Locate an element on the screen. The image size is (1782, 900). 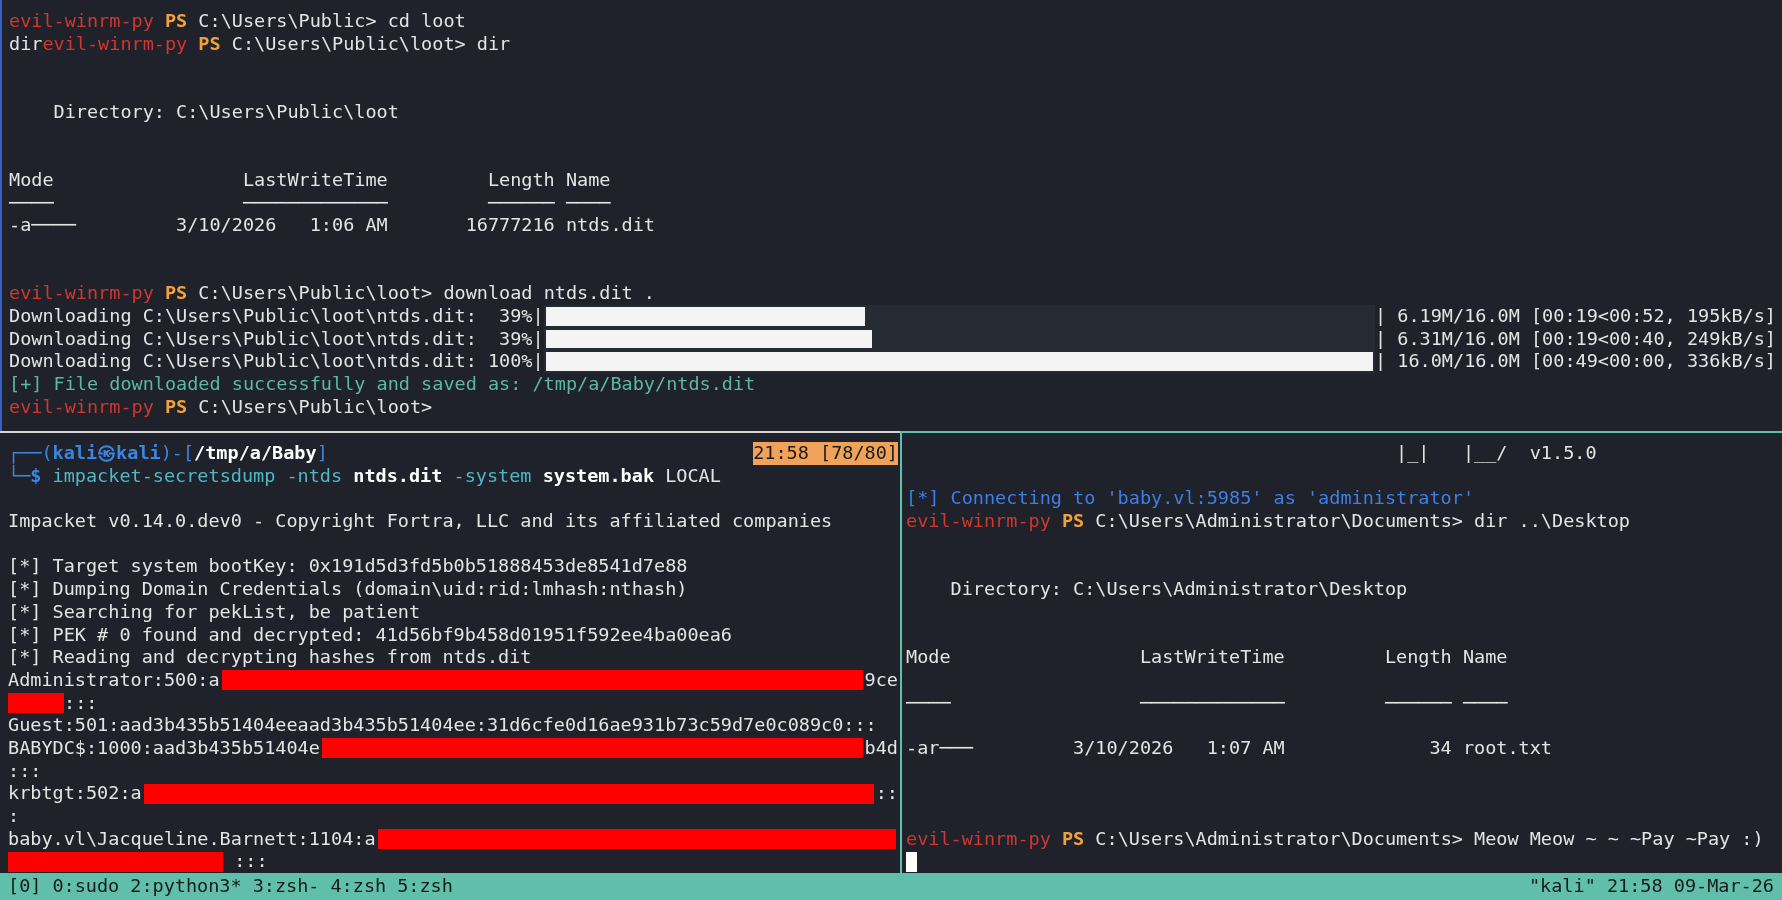
prompt-directory: /tmp/a/Baby is located at coordinates (255, 453).